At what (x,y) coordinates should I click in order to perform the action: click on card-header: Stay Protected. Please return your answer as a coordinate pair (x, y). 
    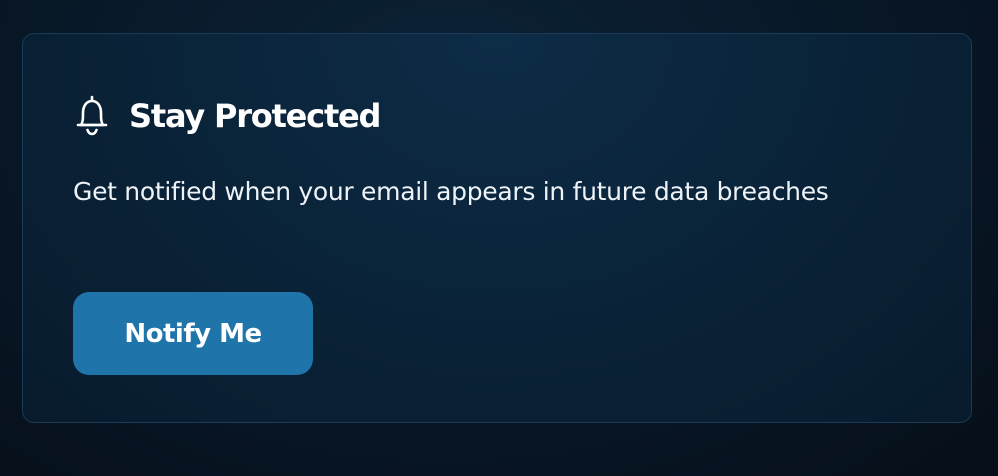
    Looking at the image, I should click on (227, 116).